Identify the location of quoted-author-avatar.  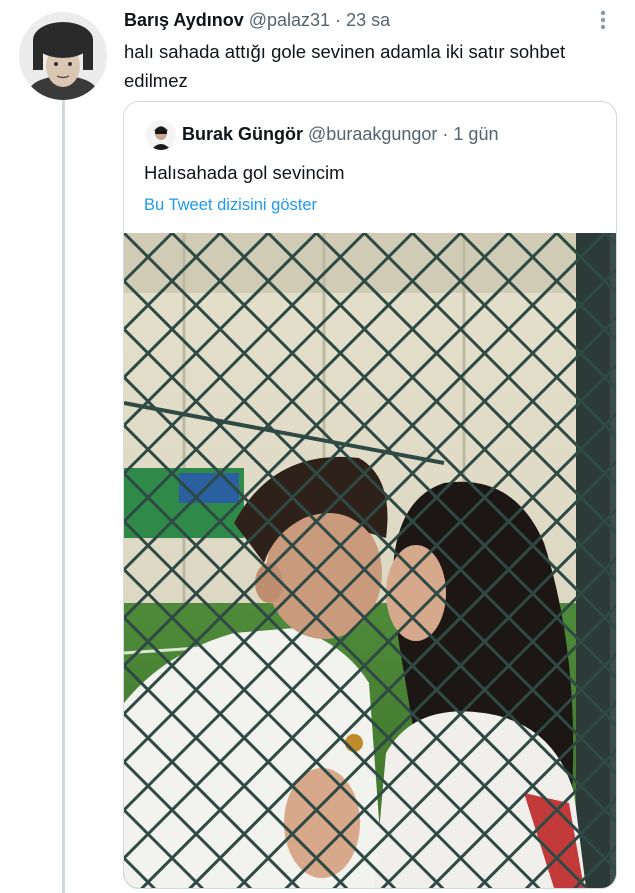
(161, 135).